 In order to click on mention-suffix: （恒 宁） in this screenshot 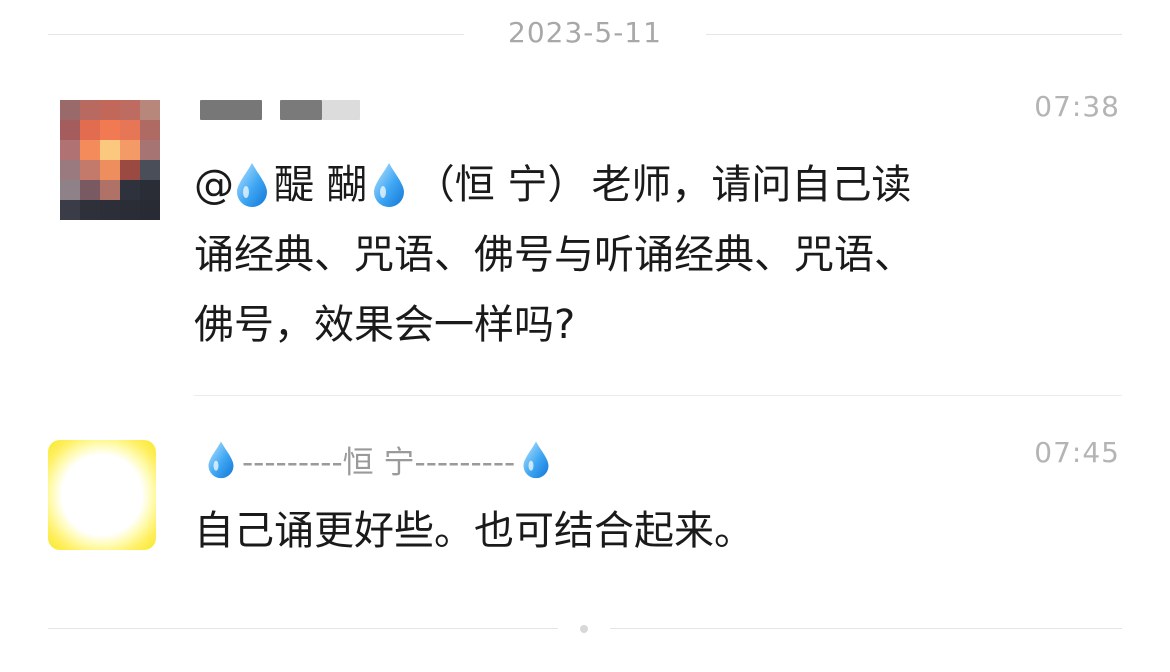, I will do `click(501, 185)`.